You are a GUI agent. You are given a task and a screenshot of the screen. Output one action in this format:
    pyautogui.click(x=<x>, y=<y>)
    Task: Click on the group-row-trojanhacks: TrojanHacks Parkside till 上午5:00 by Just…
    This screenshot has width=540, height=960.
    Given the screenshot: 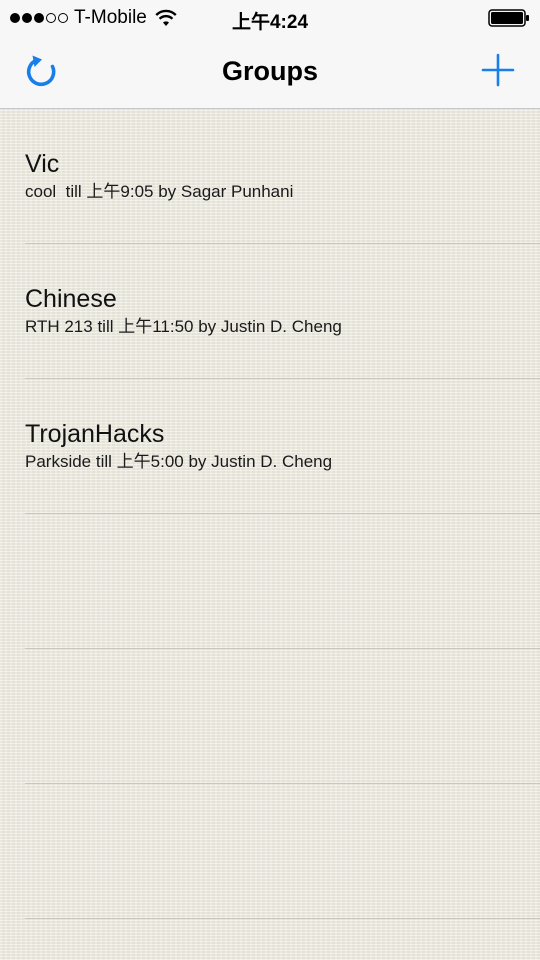 What is the action you would take?
    pyautogui.click(x=270, y=446)
    